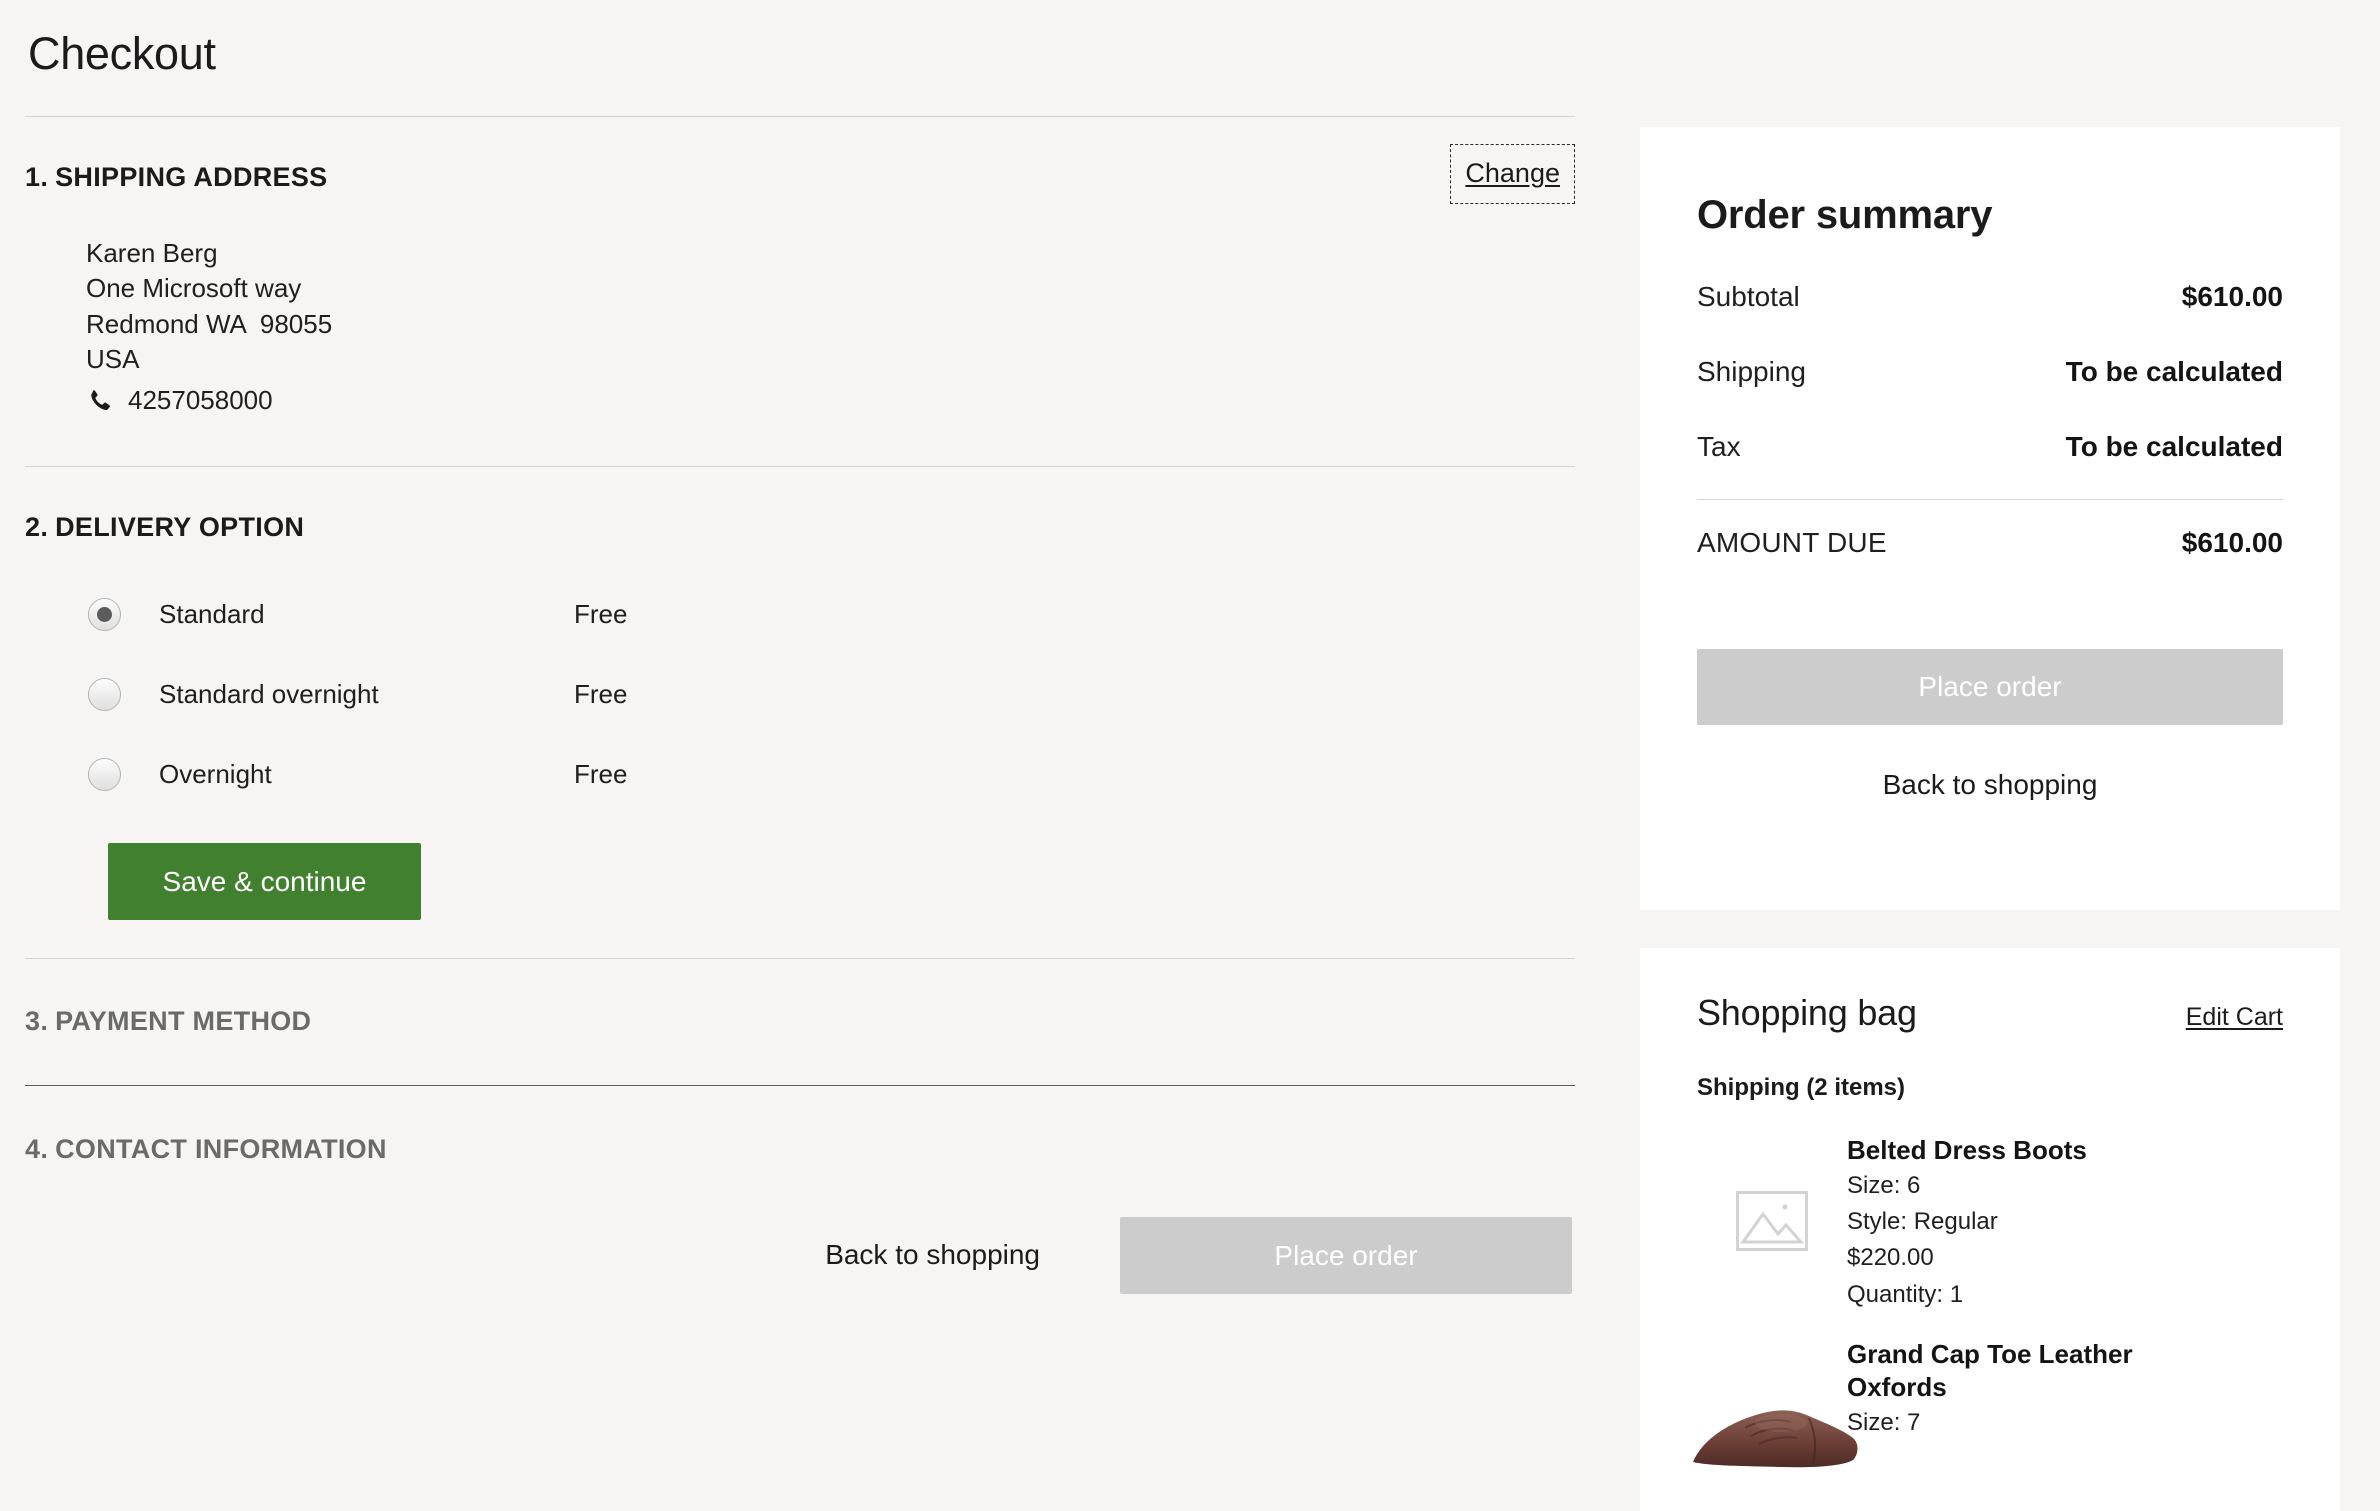 This screenshot has height=1511, width=2380. What do you see at coordinates (104, 695) in the screenshot?
I see `radio-standard-overnight` at bounding box center [104, 695].